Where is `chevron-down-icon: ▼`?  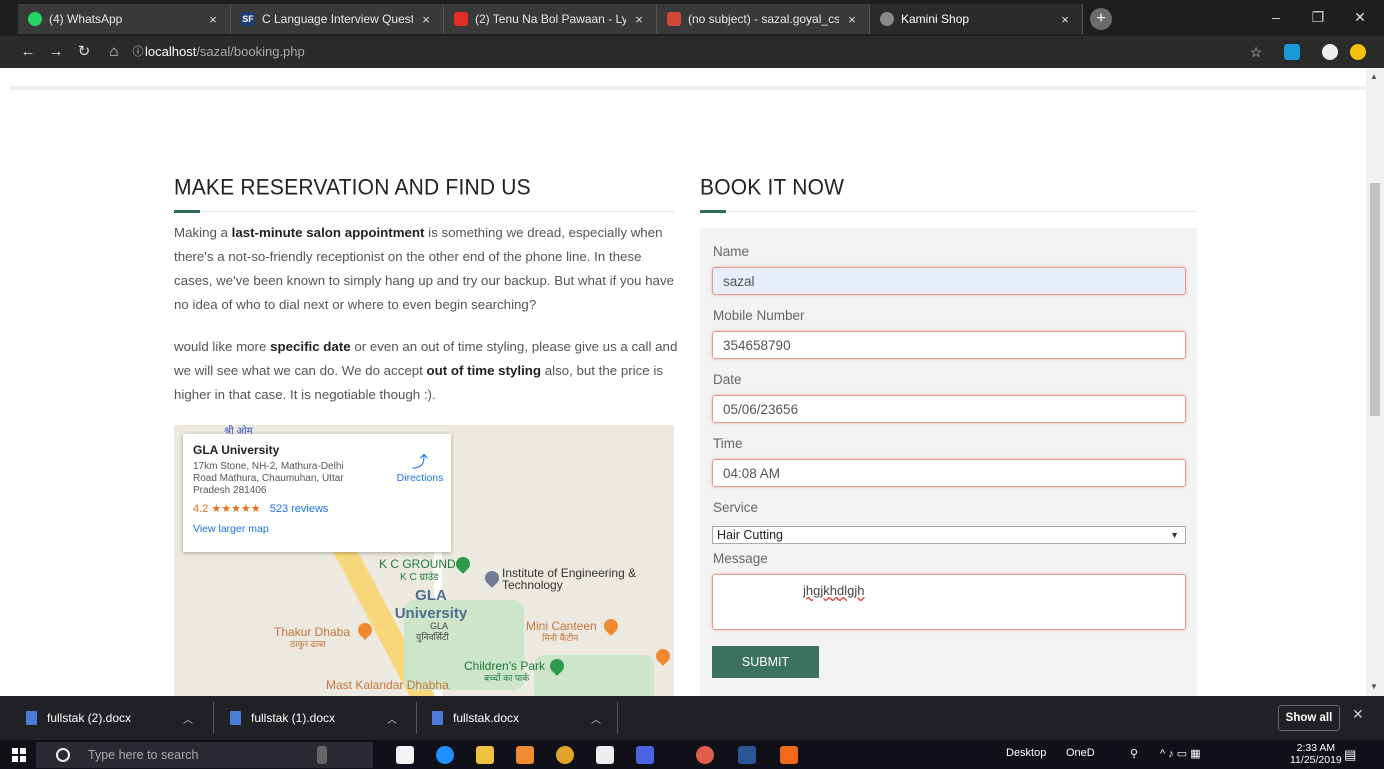
chevron-down-icon: ▼ is located at coordinates (1174, 535).